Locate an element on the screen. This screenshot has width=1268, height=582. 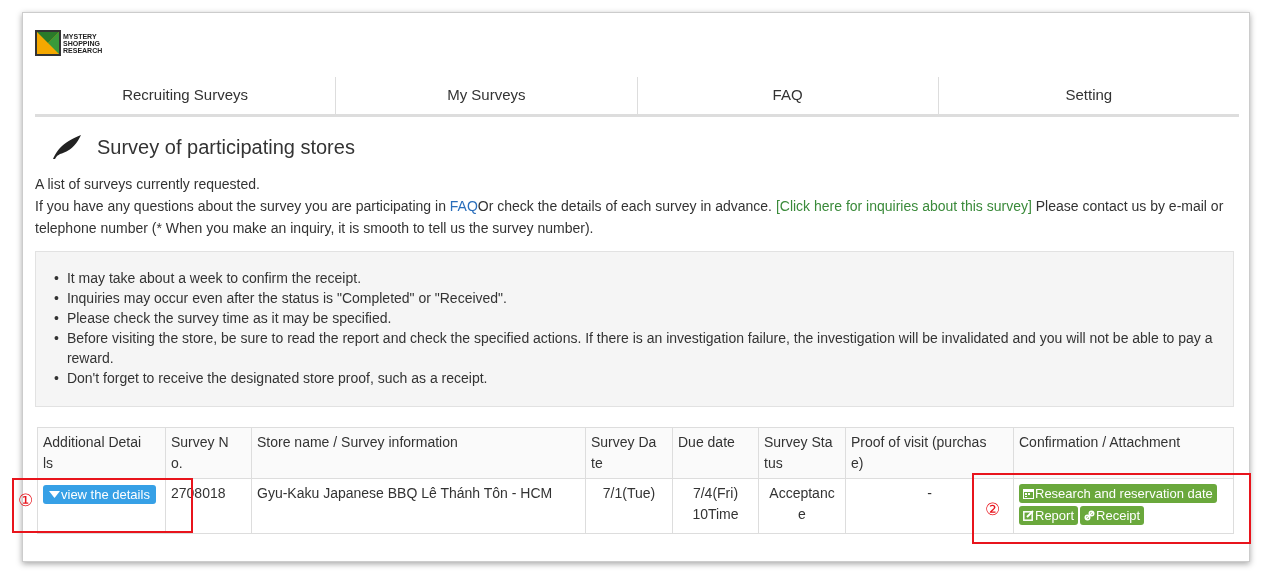
logo-icon is located at coordinates (48, 43).